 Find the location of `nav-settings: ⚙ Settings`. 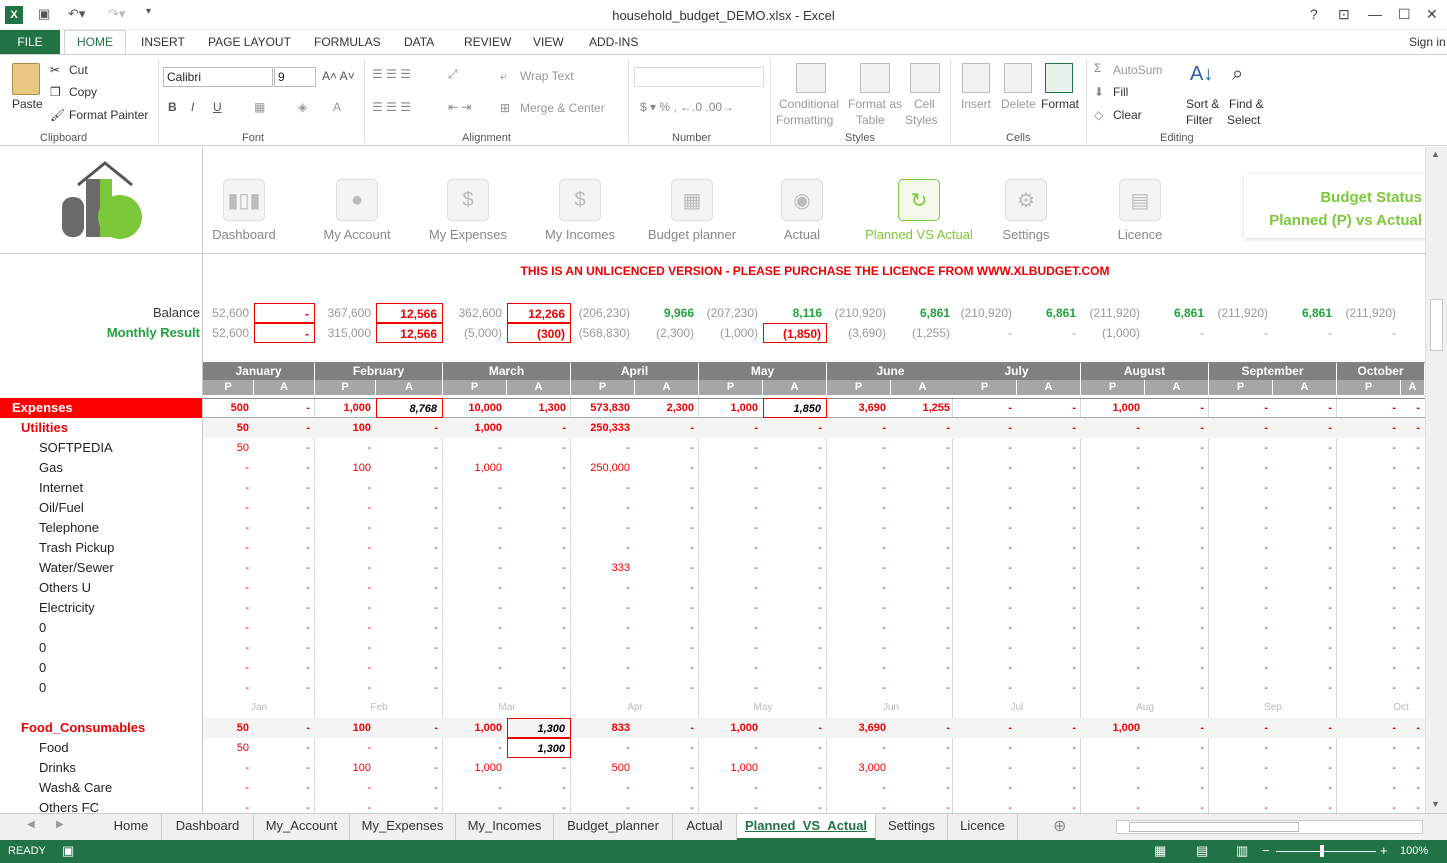

nav-settings: ⚙ Settings is located at coordinates (1026, 210).